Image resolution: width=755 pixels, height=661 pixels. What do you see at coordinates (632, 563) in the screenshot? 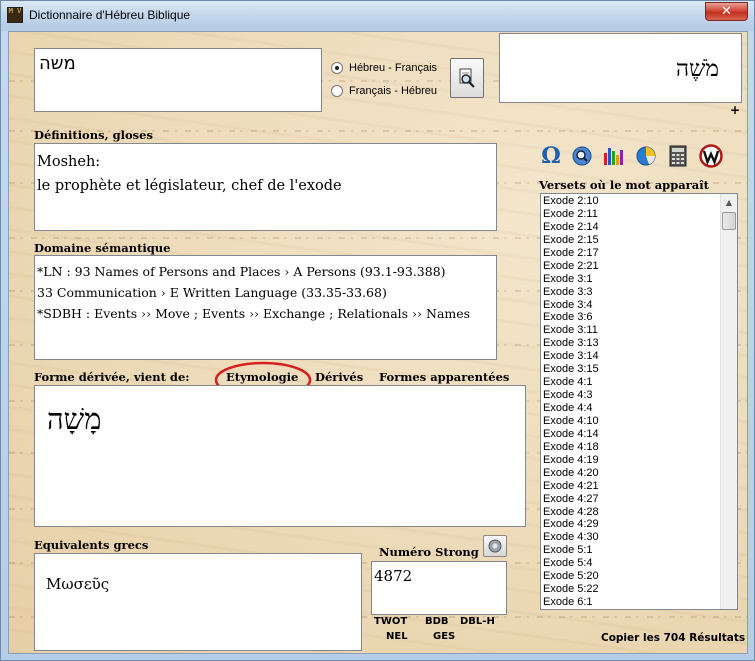
I see `verse-list-item: Exode 5:4` at bounding box center [632, 563].